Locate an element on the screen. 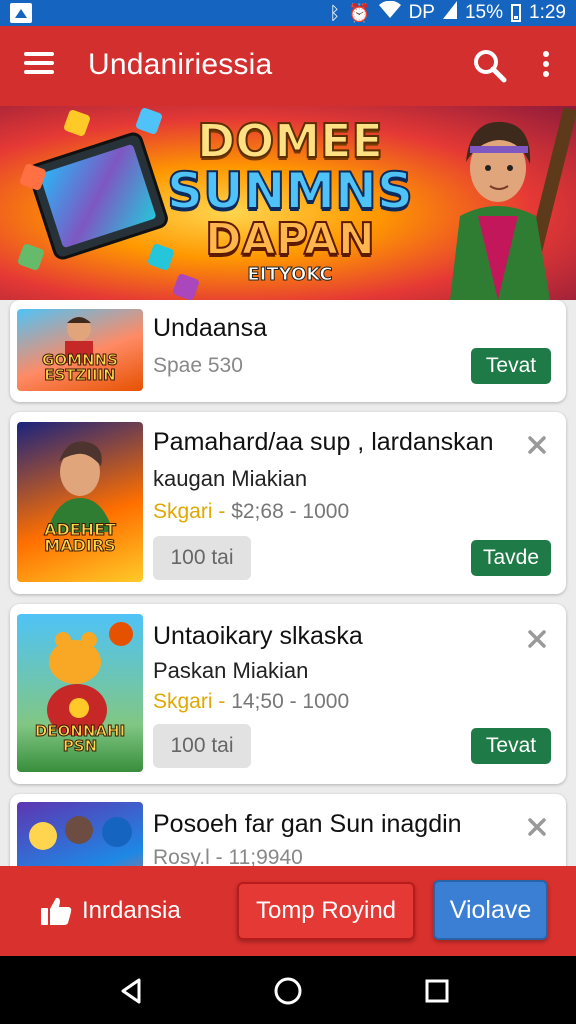 This screenshot has height=1024, width=576. home-icon is located at coordinates (288, 991).